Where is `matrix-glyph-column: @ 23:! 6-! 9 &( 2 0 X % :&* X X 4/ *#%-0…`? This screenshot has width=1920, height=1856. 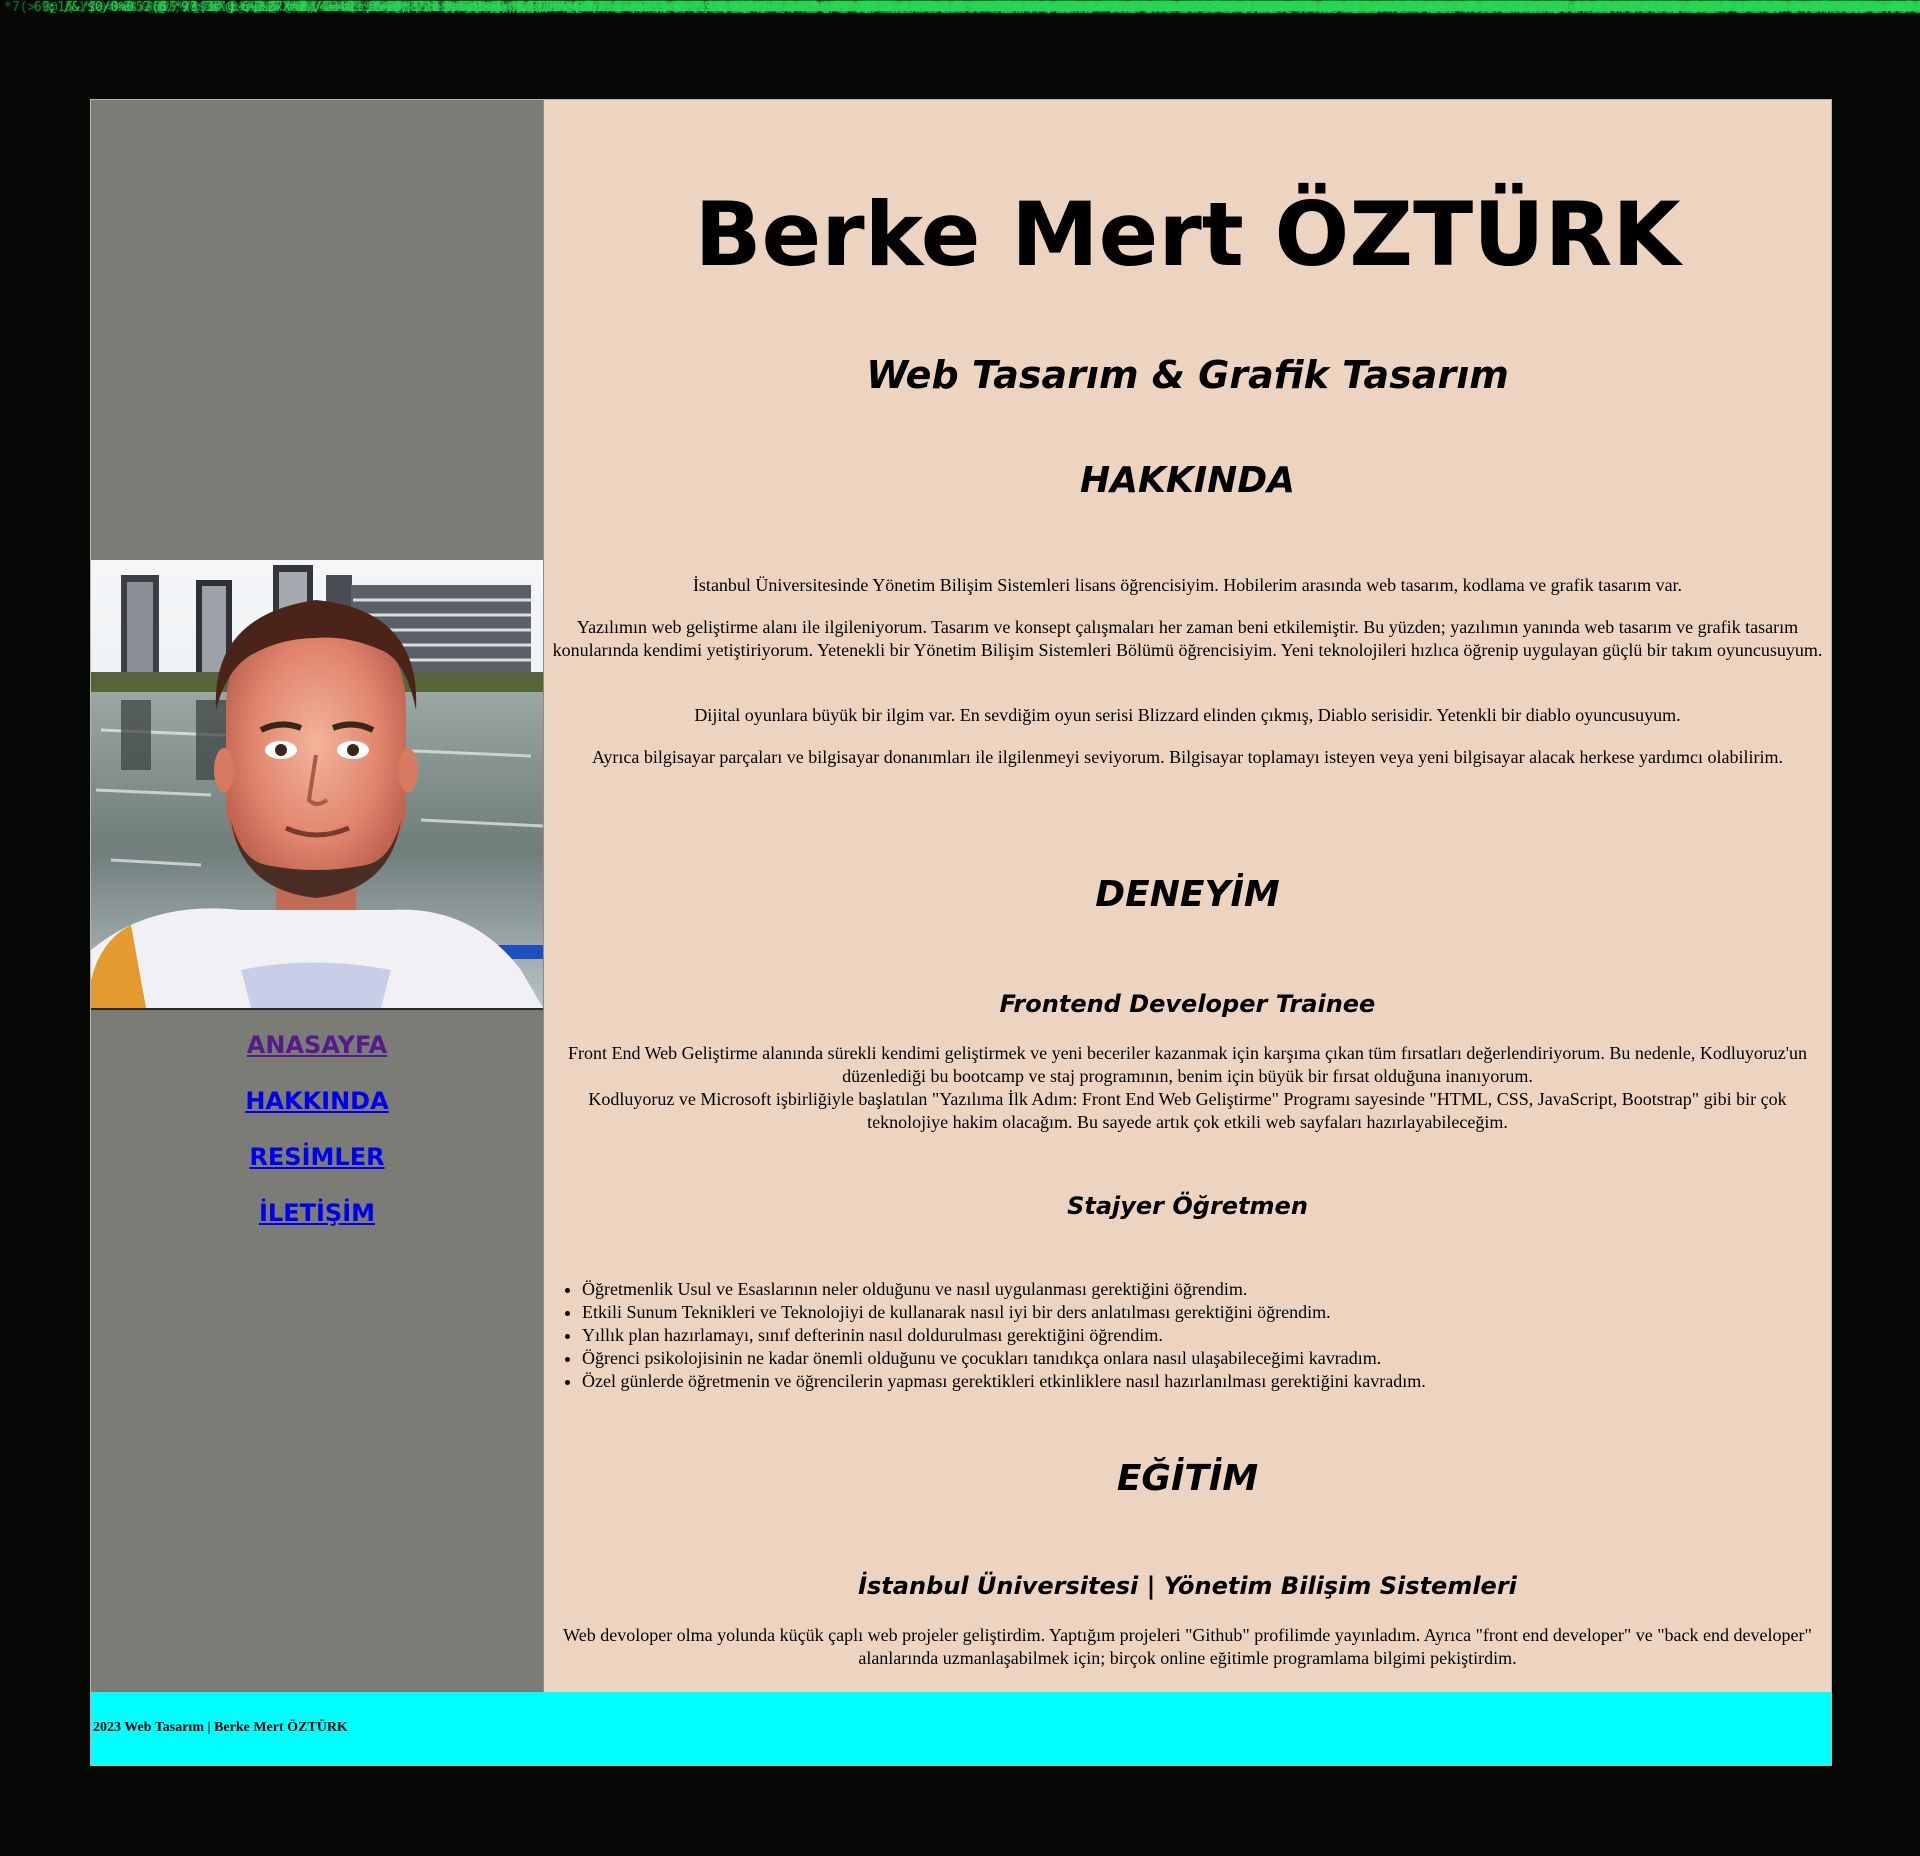 matrix-glyph-column: @ 23:! 6-! 9 &( 2 0 X % :&* X X 4/ *#%-0… is located at coordinates (1325, 7).